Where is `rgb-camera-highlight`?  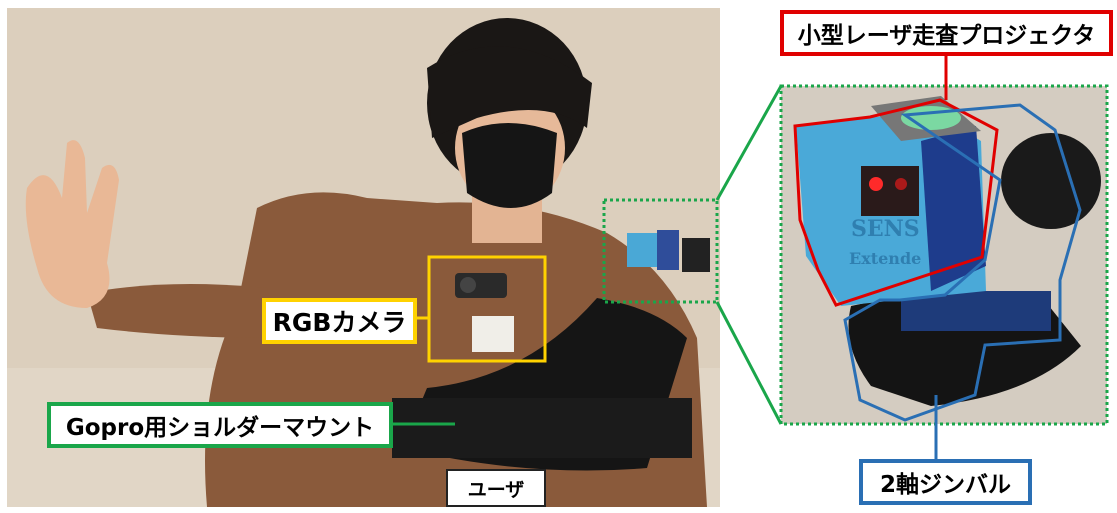
rgb-camera-highlight is located at coordinates (487, 309).